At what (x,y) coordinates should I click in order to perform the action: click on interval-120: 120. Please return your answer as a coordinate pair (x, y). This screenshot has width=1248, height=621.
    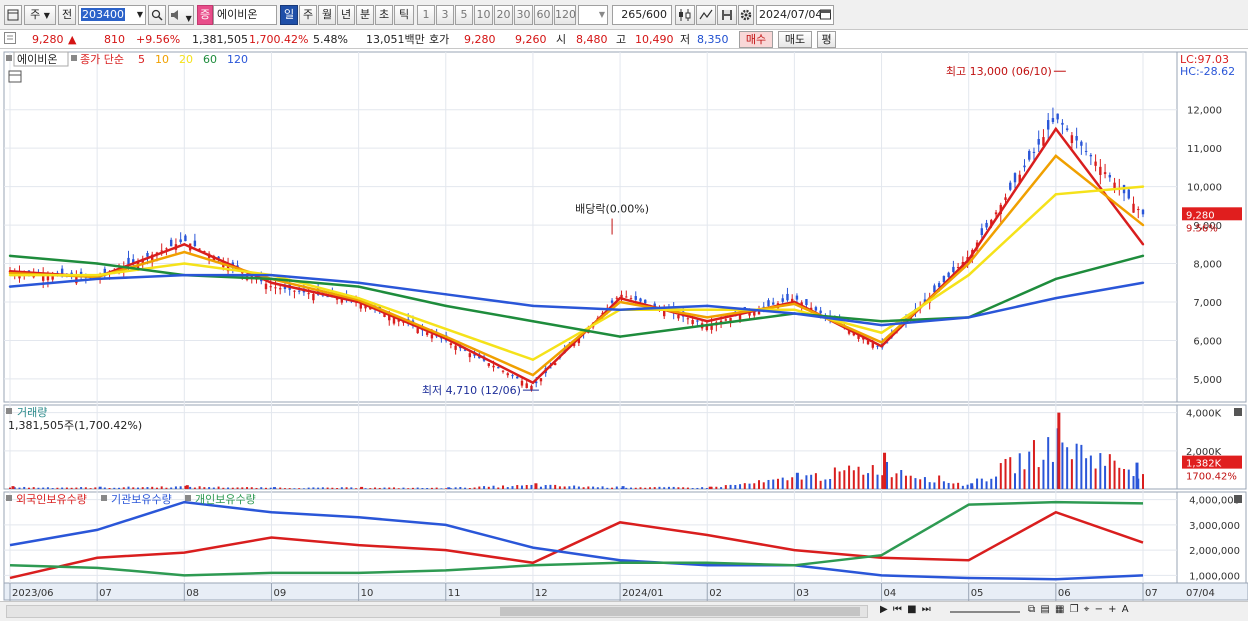
    Looking at the image, I should click on (565, 15).